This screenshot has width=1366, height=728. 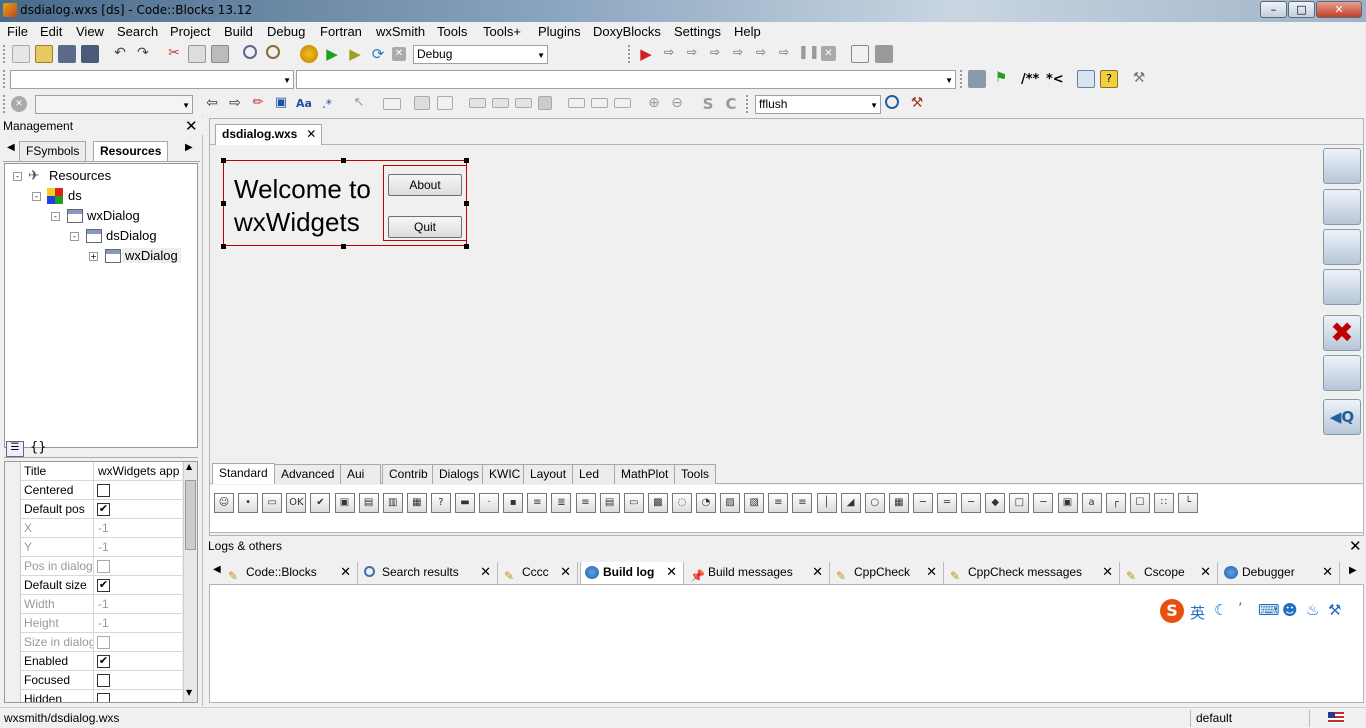 I want to click on redo-icon: ↷, so click(x=143, y=54).